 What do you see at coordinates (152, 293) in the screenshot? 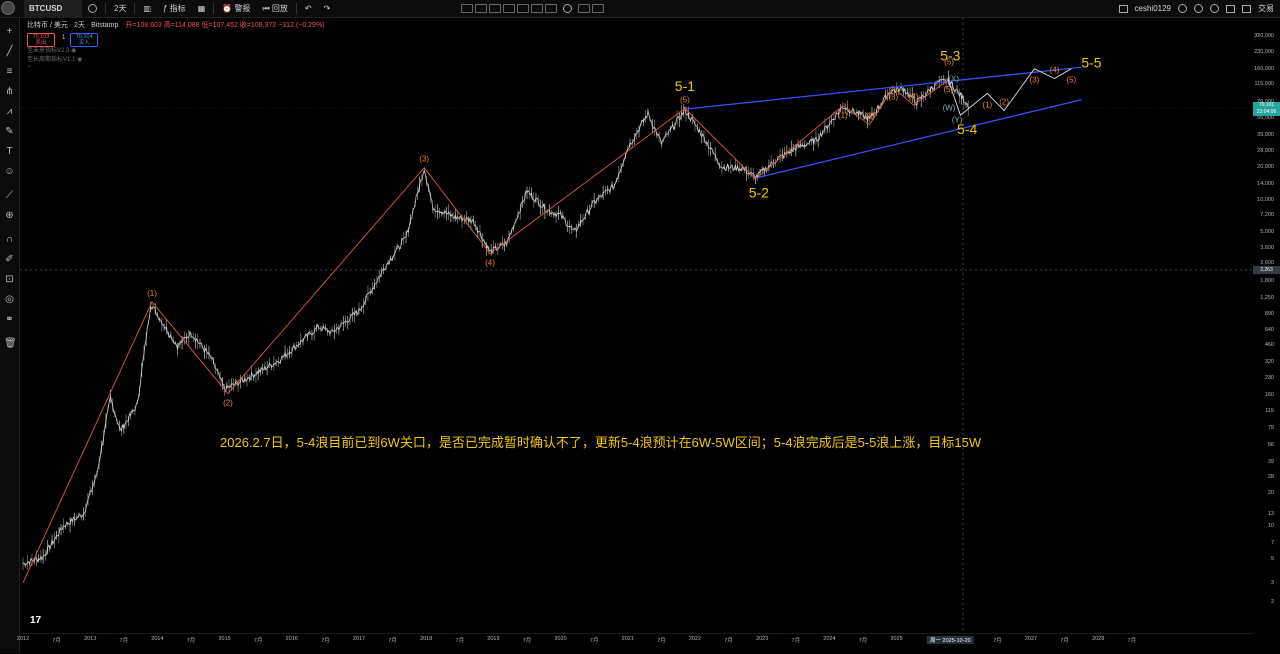
I see `primary-wave-label: (1)` at bounding box center [152, 293].